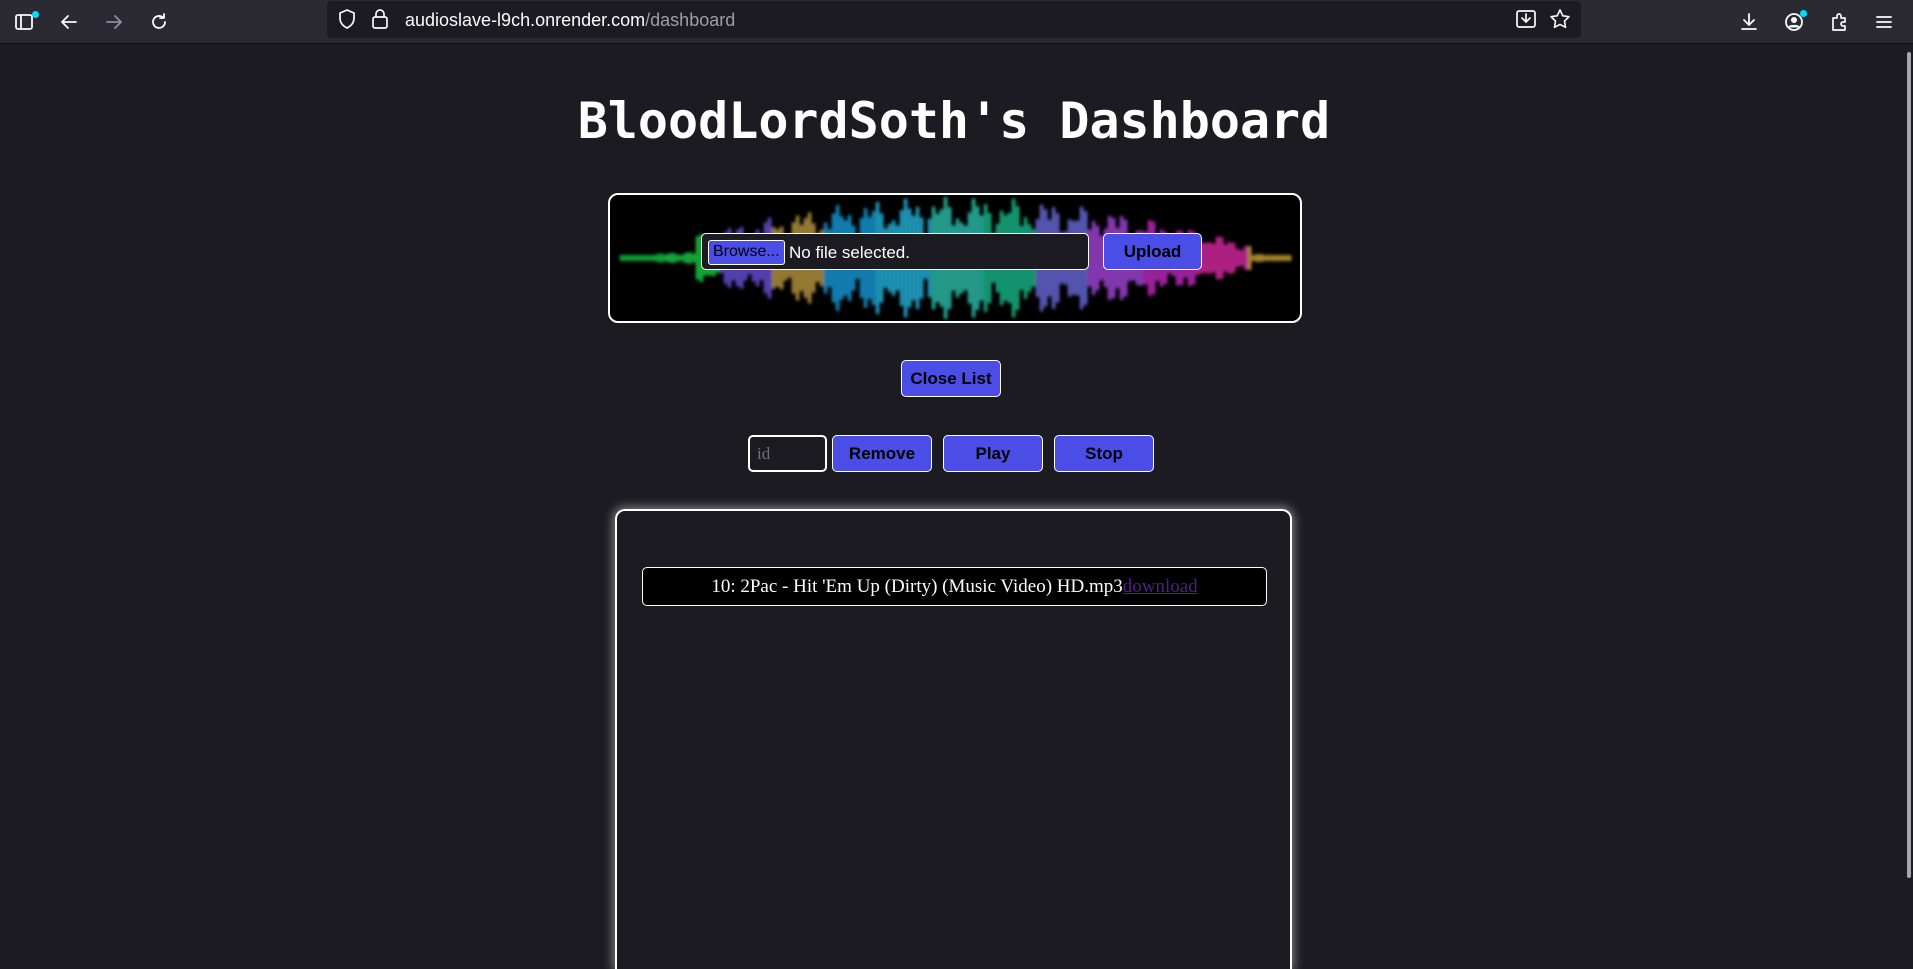 Image resolution: width=1913 pixels, height=969 pixels. What do you see at coordinates (951, 378) in the screenshot?
I see `close-list-button: Close List` at bounding box center [951, 378].